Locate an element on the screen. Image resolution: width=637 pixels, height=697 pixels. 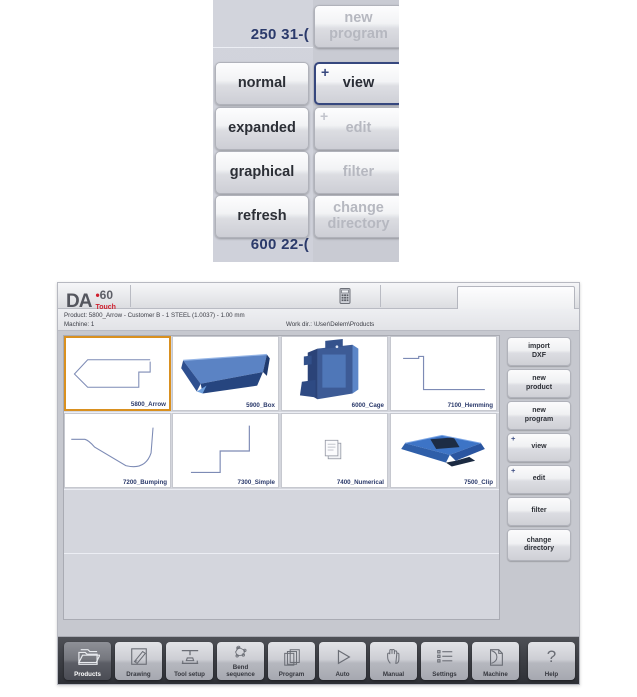
new-product-button: new product is located at coordinates (539, 383).